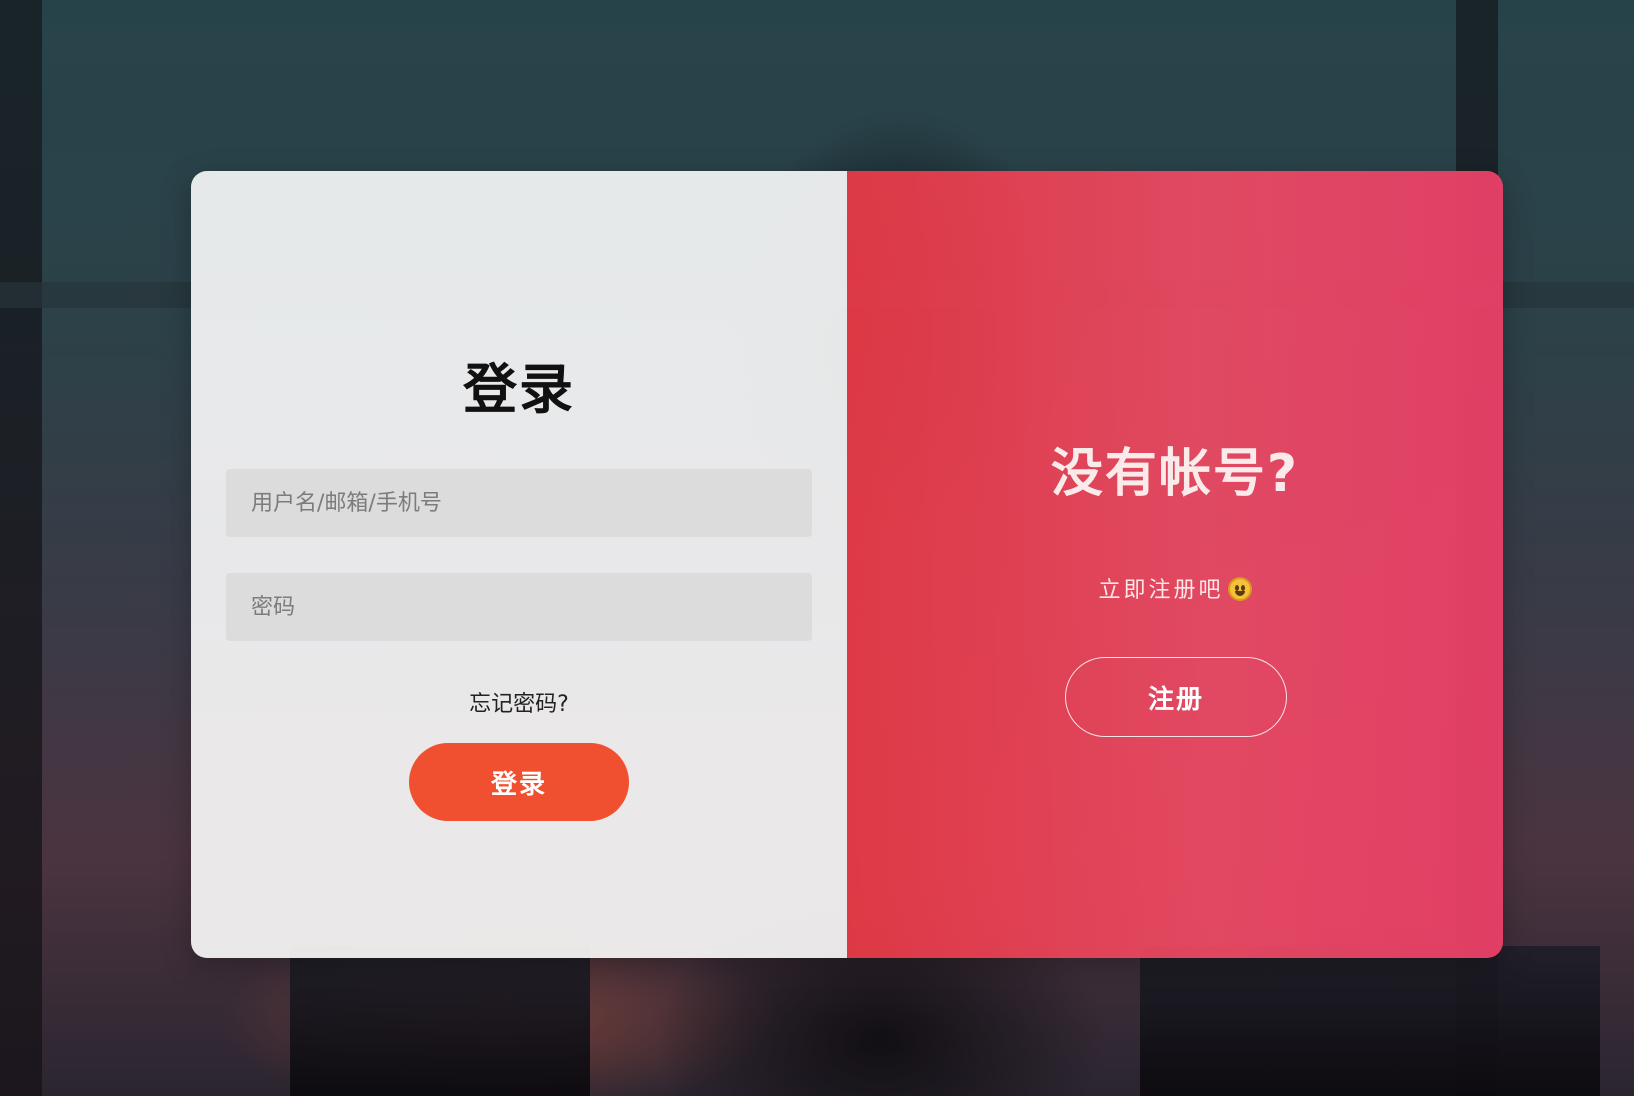 This screenshot has width=1634, height=1096. I want to click on password-input, so click(519, 607).